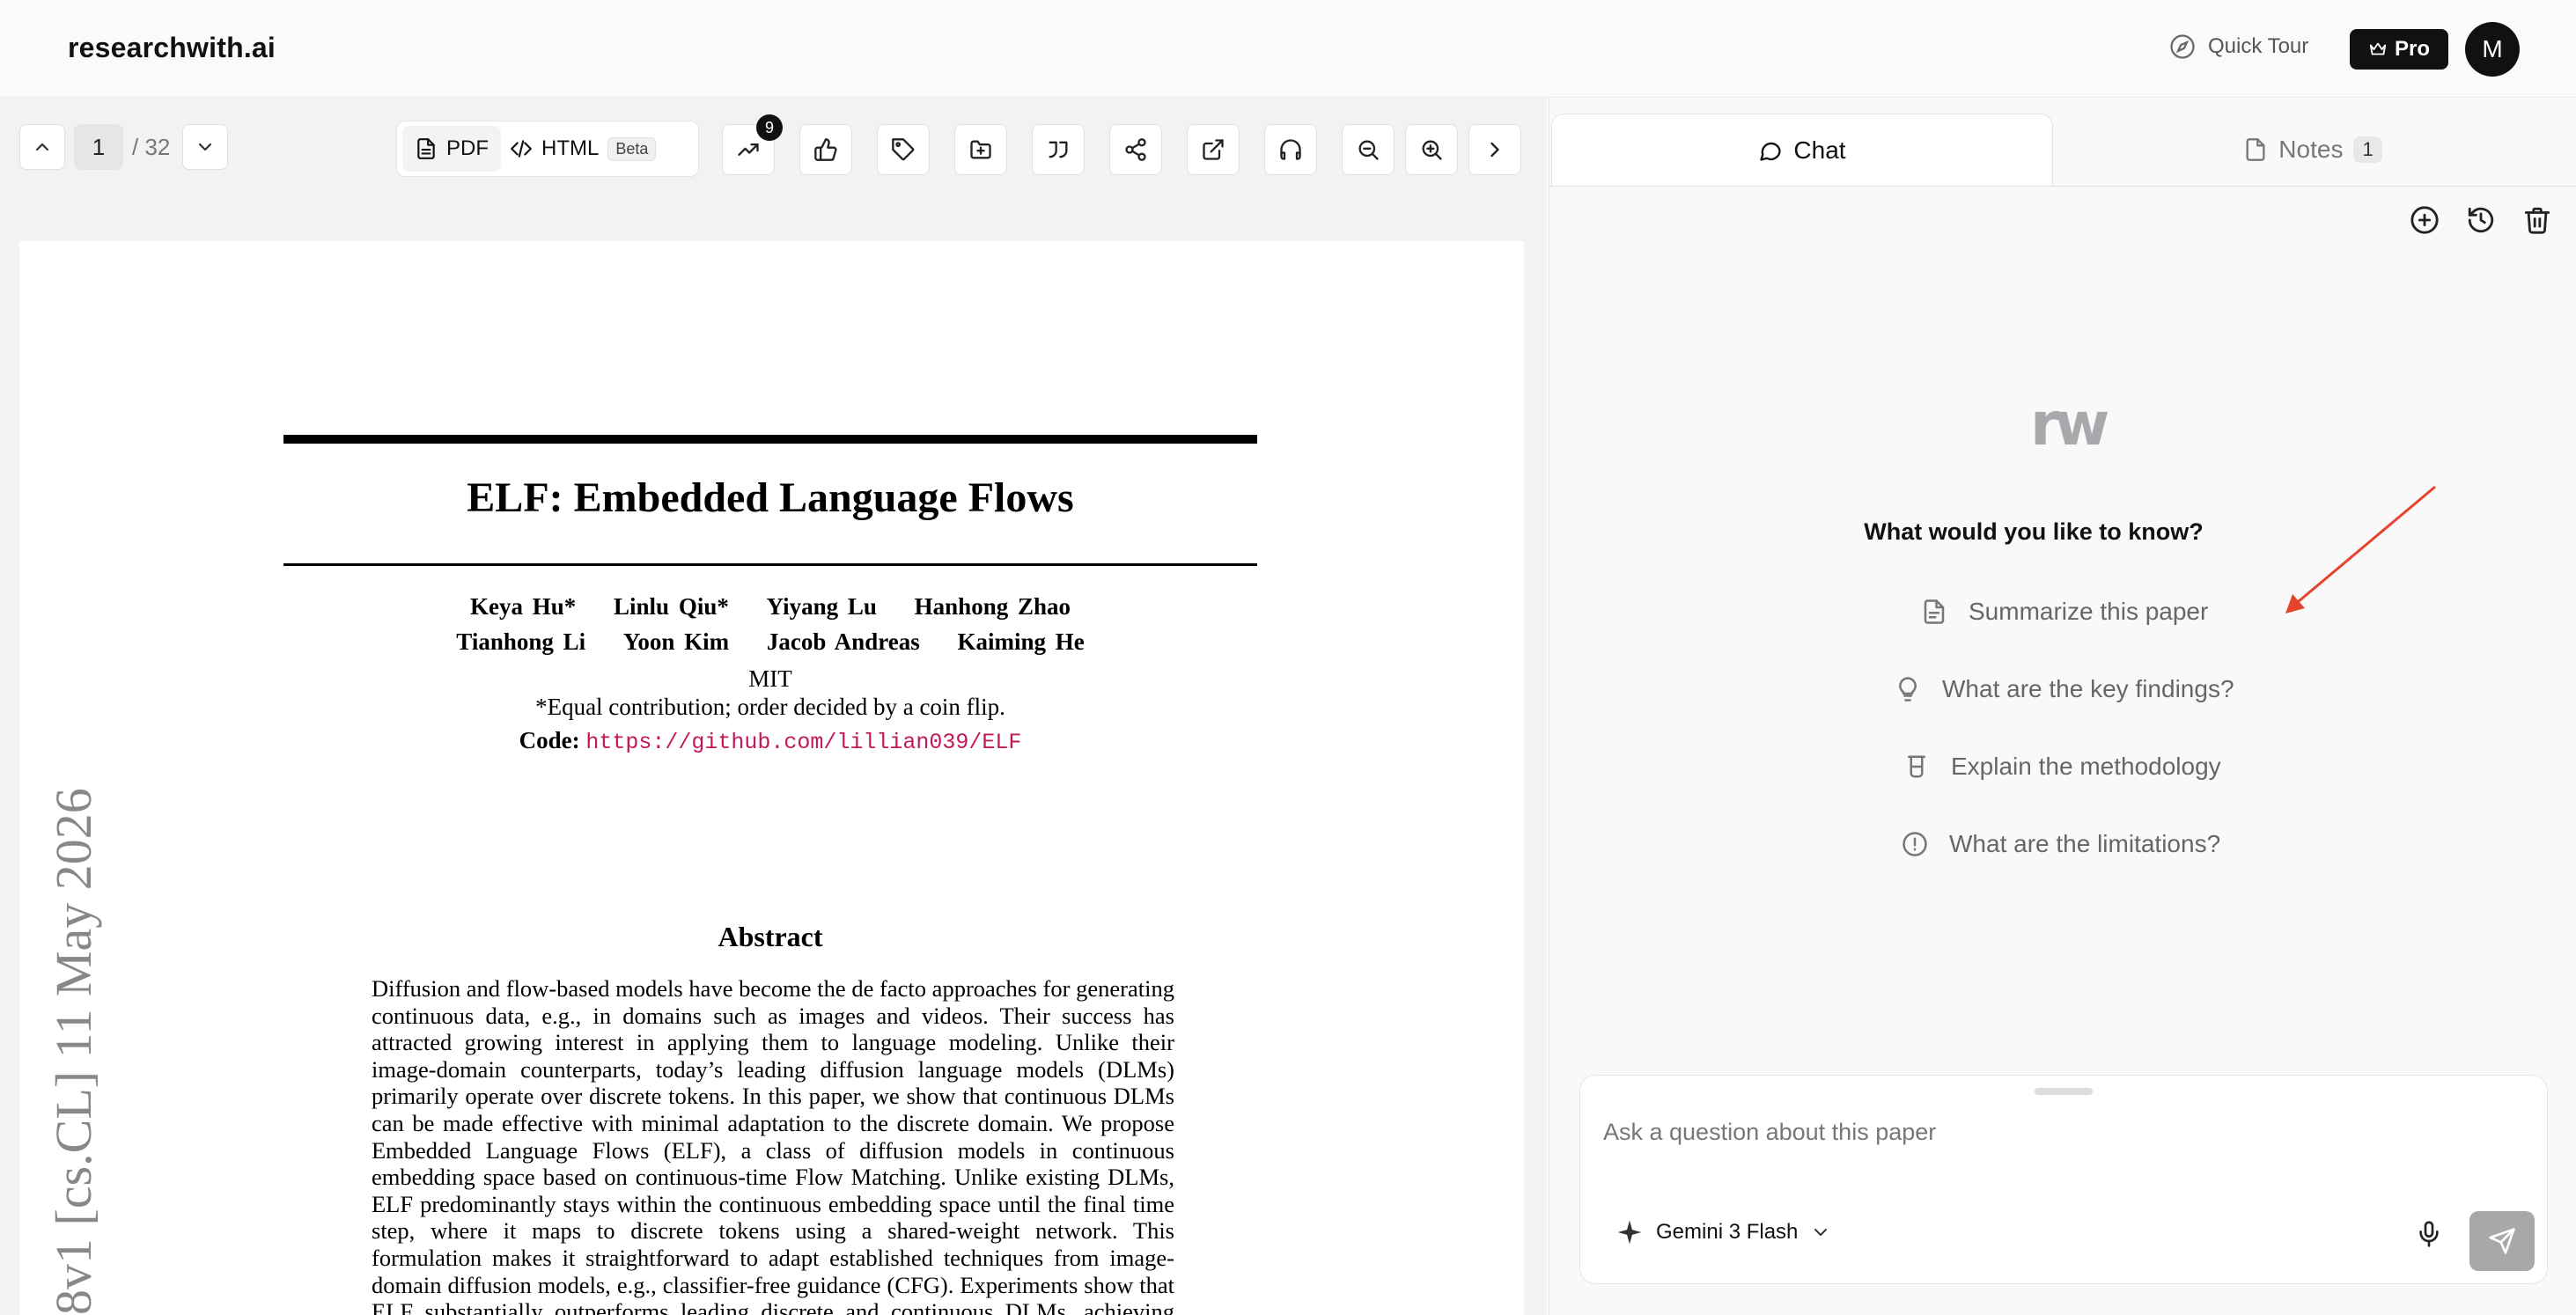  I want to click on like-button, so click(826, 149).